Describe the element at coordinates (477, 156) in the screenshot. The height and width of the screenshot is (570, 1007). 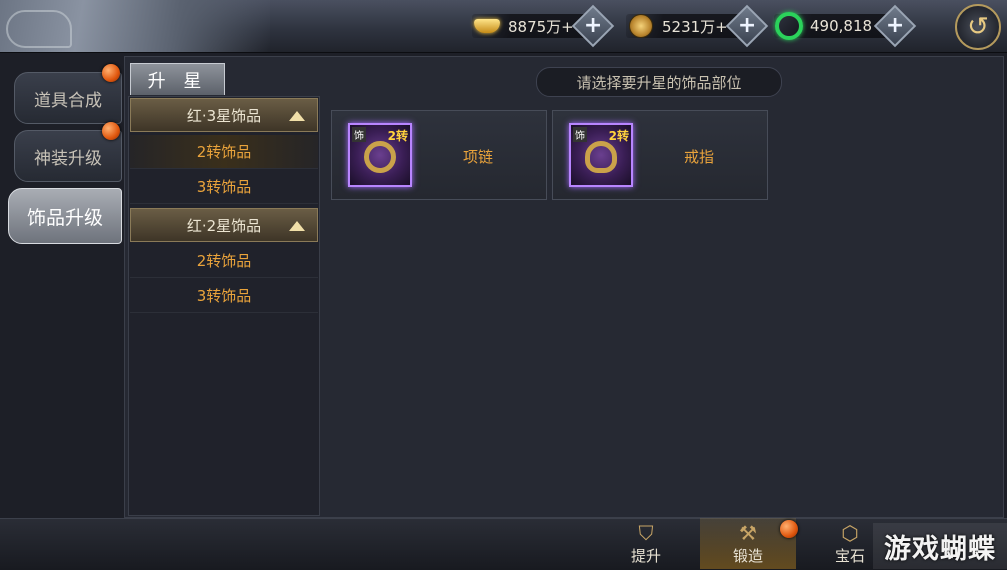
I see `slot-name: 项链` at that location.